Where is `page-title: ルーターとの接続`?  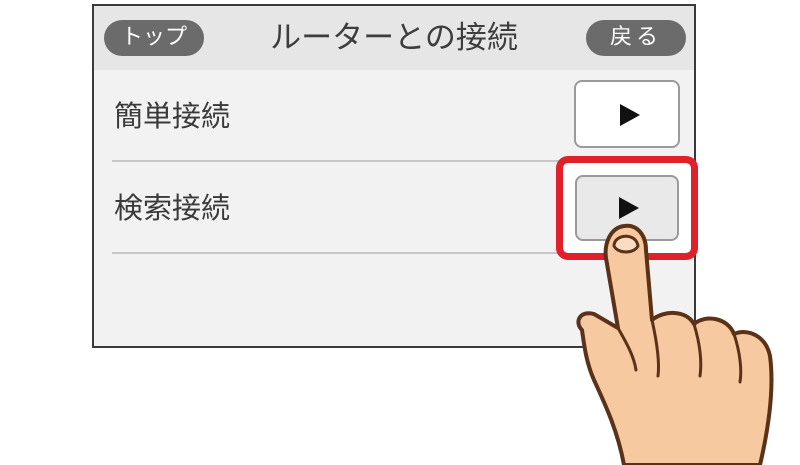
page-title: ルーターとの接続 is located at coordinates (394, 38).